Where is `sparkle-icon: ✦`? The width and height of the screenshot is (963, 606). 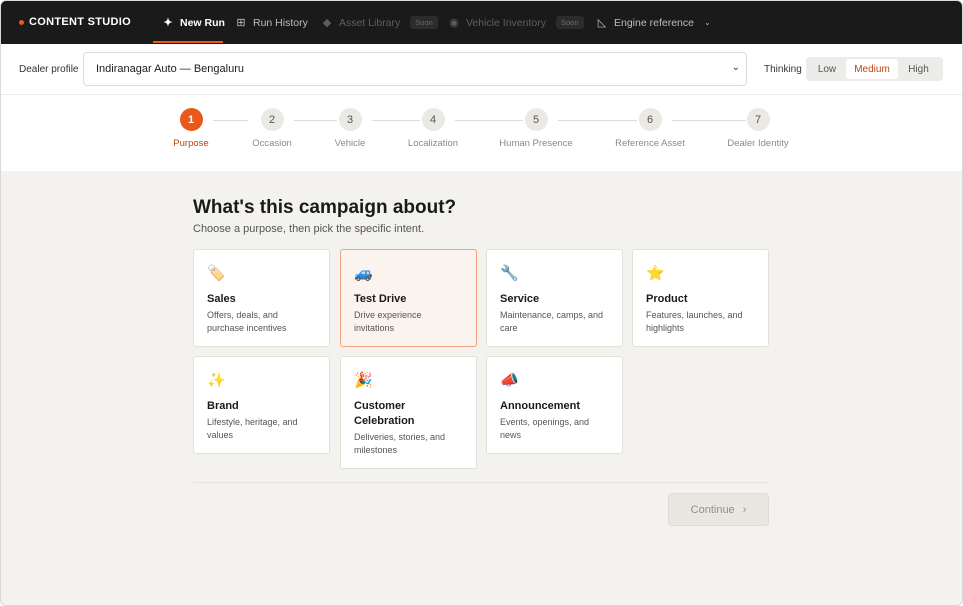 sparkle-icon: ✦ is located at coordinates (168, 23).